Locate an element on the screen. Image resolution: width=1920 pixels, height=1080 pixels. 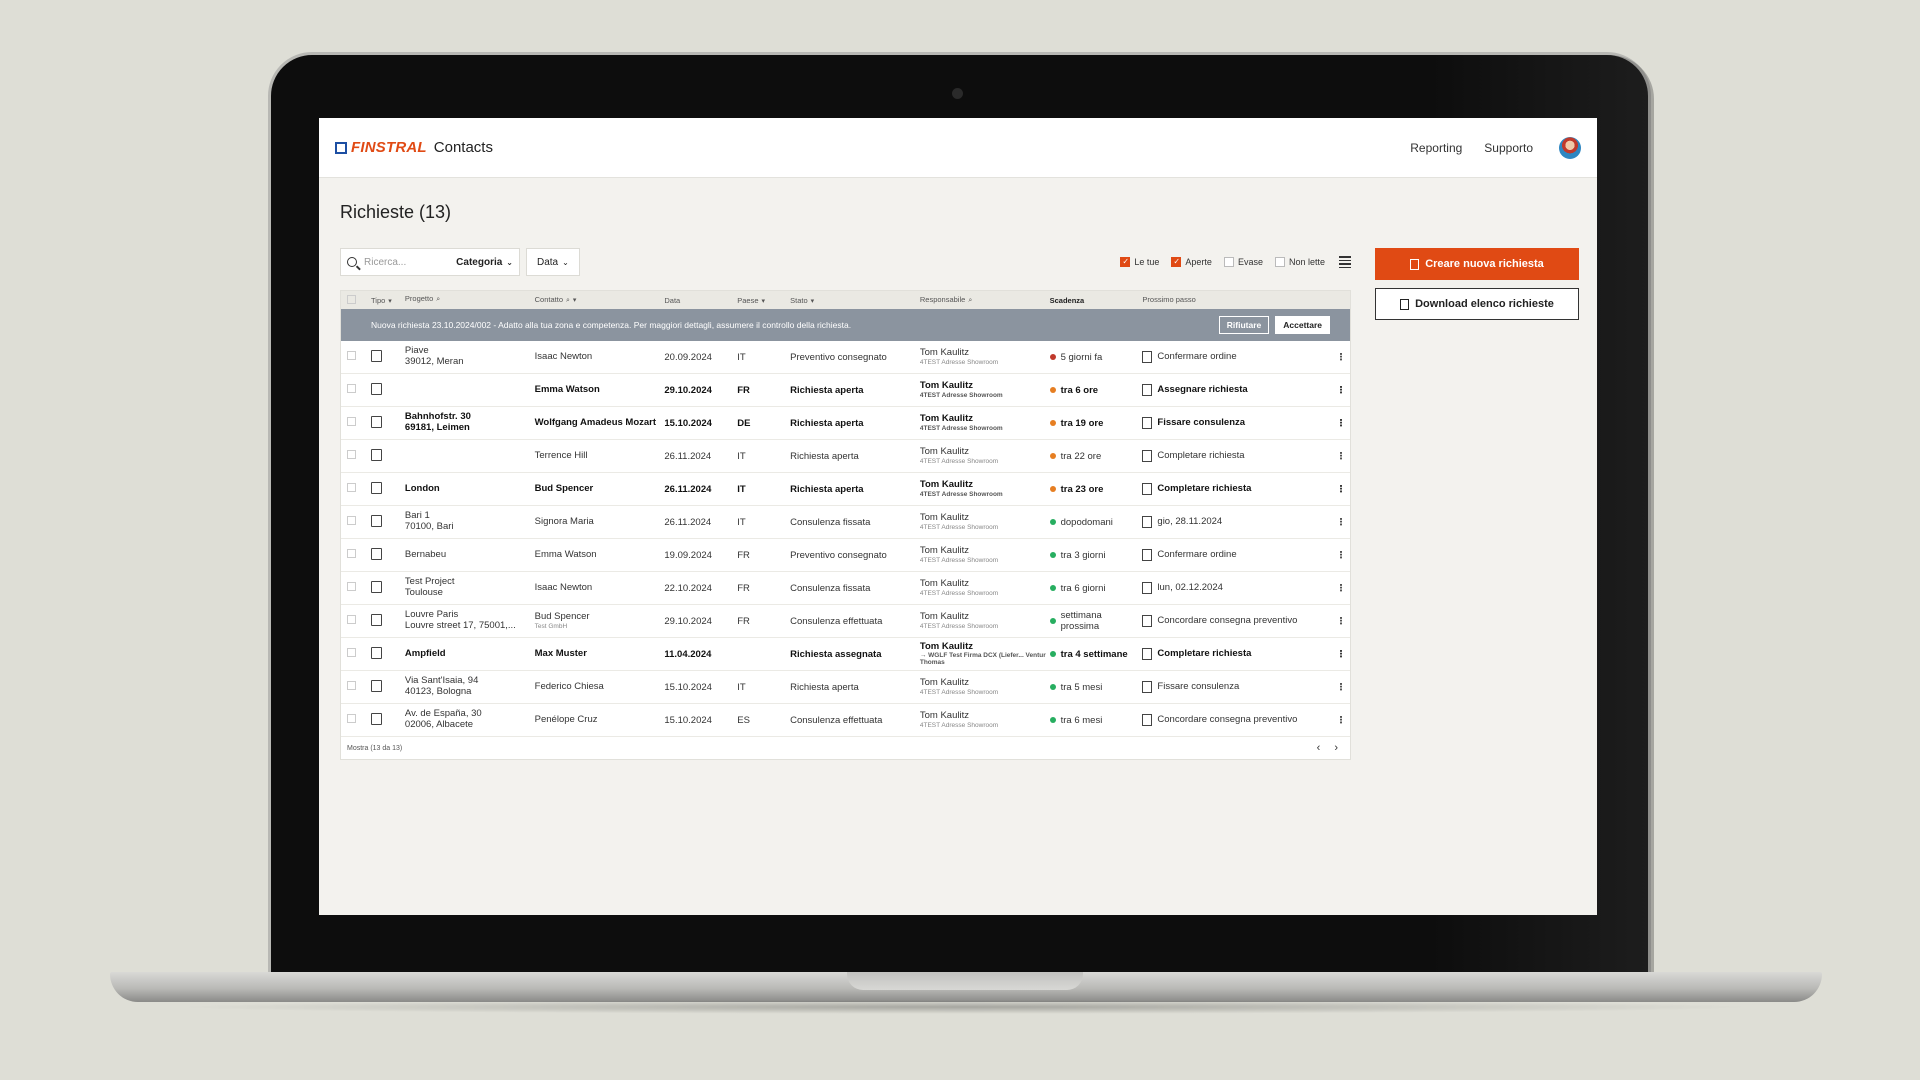
col-stato: Stato ▾ is located at coordinates (855, 300).